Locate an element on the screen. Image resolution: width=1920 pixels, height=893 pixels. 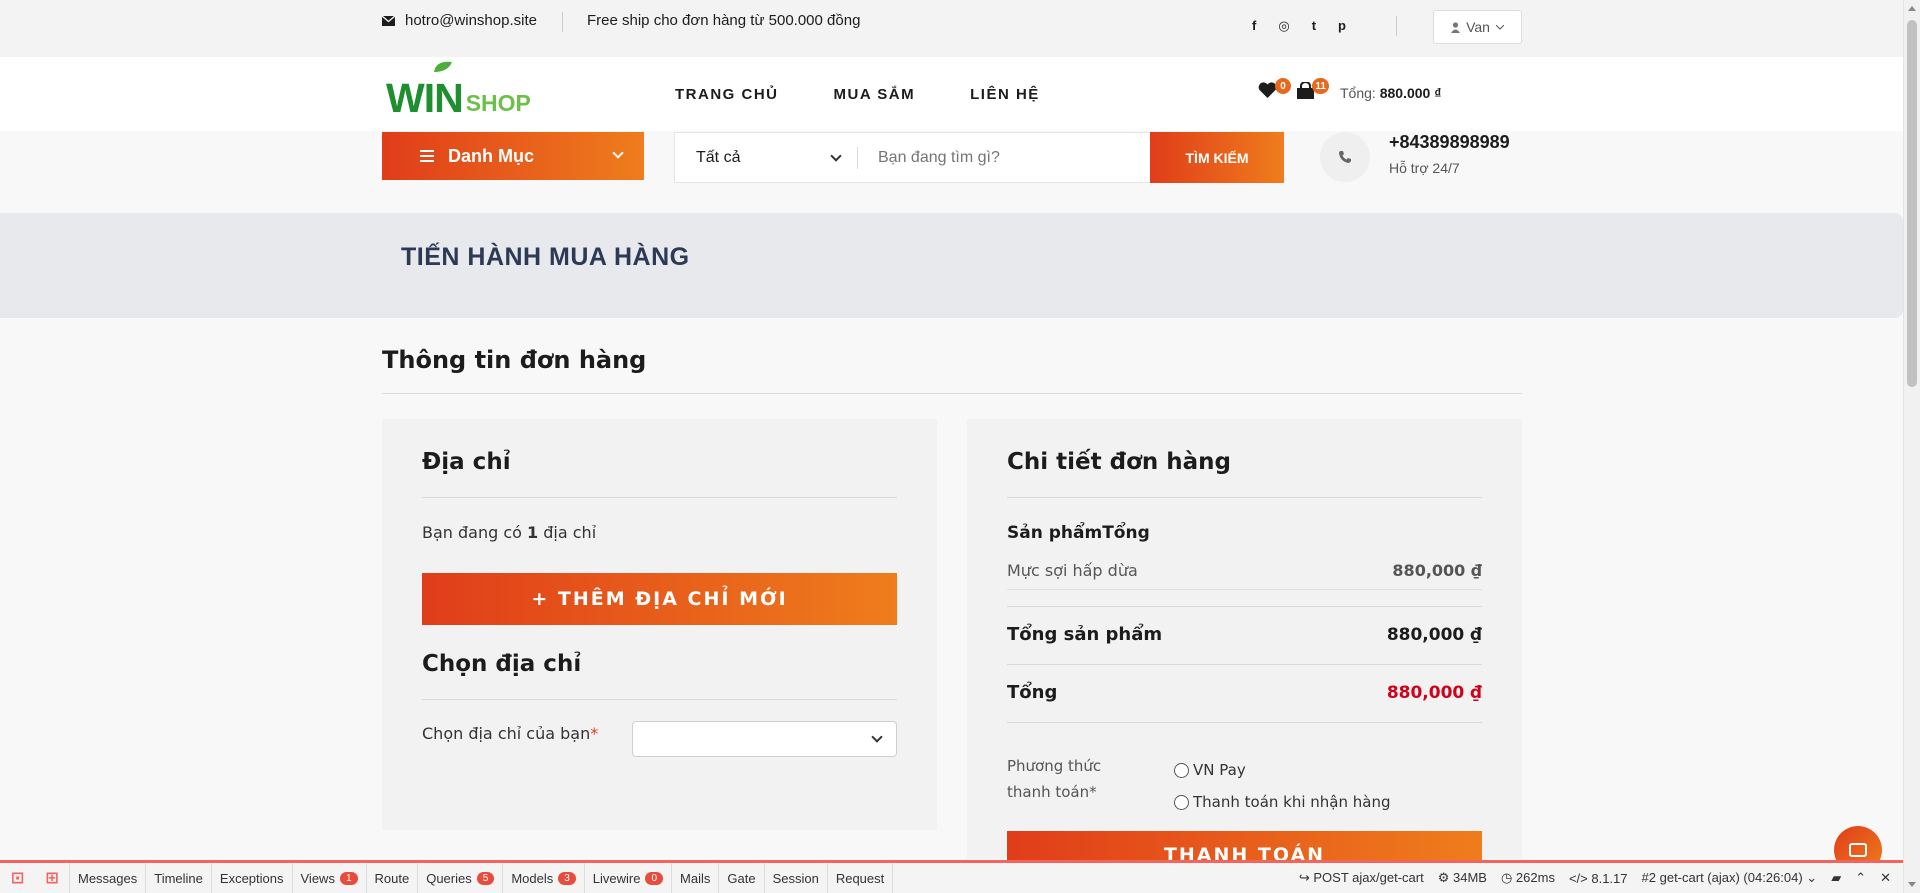
payment-option-cod: Thanh toán khi nhận hàng is located at coordinates (1282, 802).